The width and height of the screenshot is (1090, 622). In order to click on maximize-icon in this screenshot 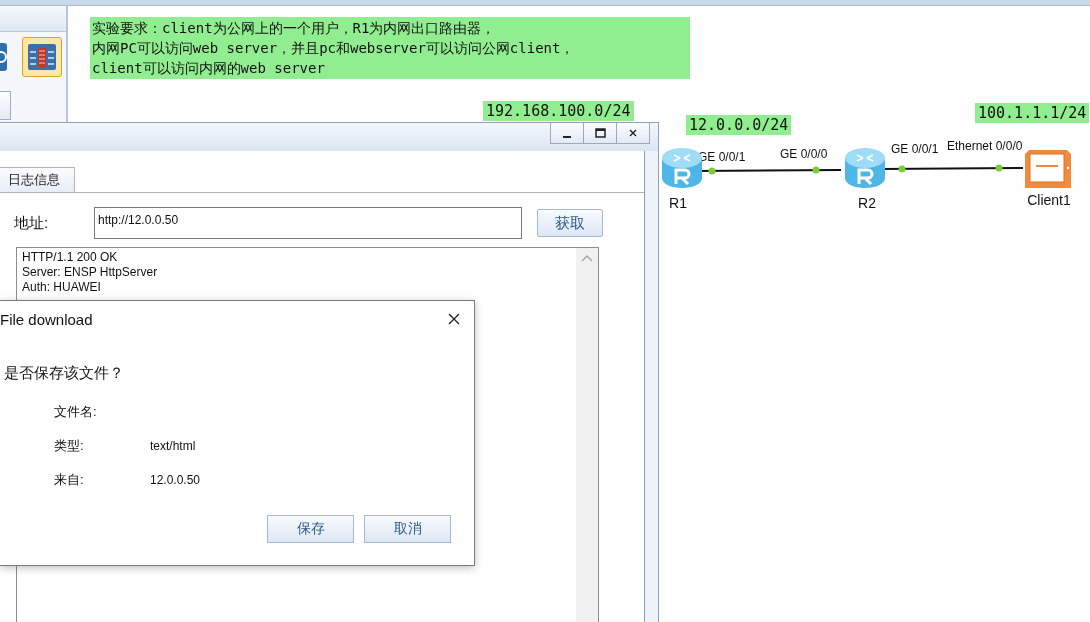, I will do `click(600, 133)`.